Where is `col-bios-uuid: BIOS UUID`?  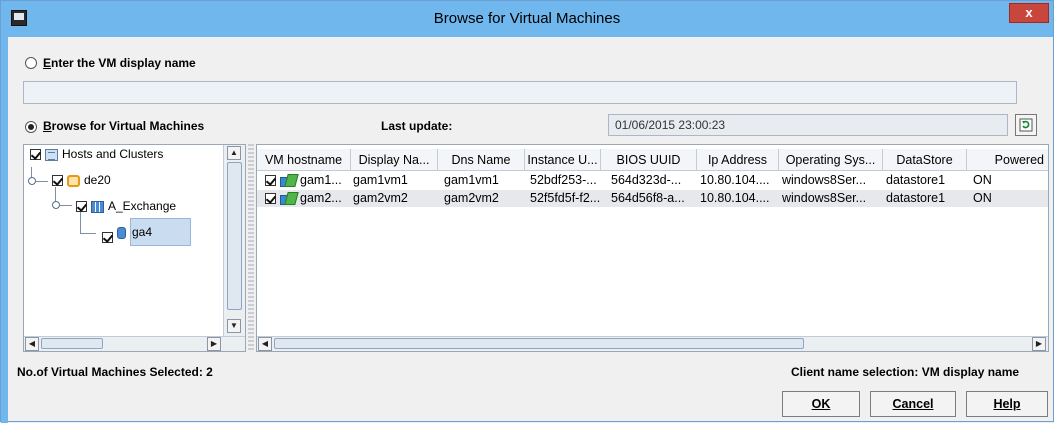 col-bios-uuid: BIOS UUID is located at coordinates (649, 160).